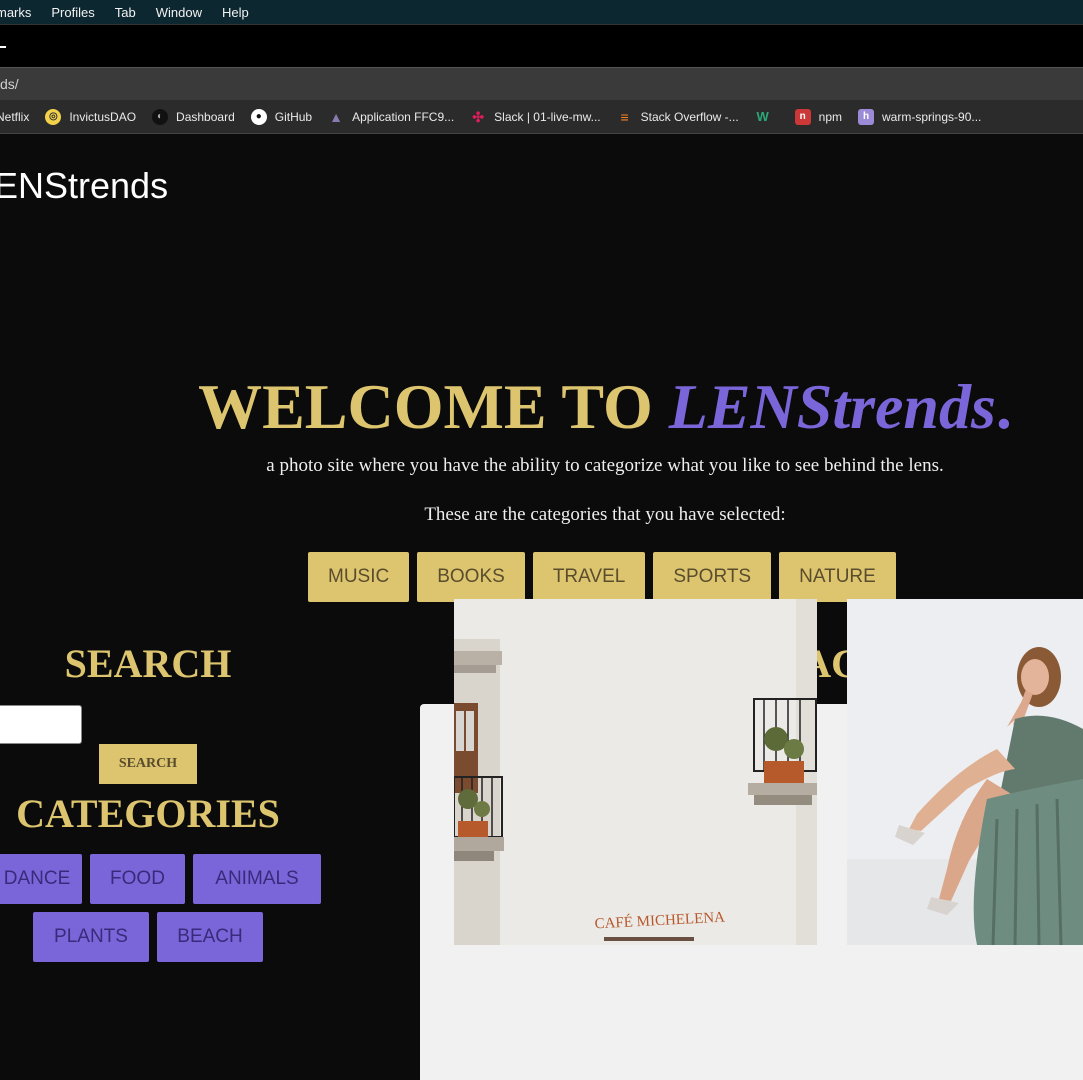  Describe the element at coordinates (235, 12) in the screenshot. I see `menu-help: Help` at that location.